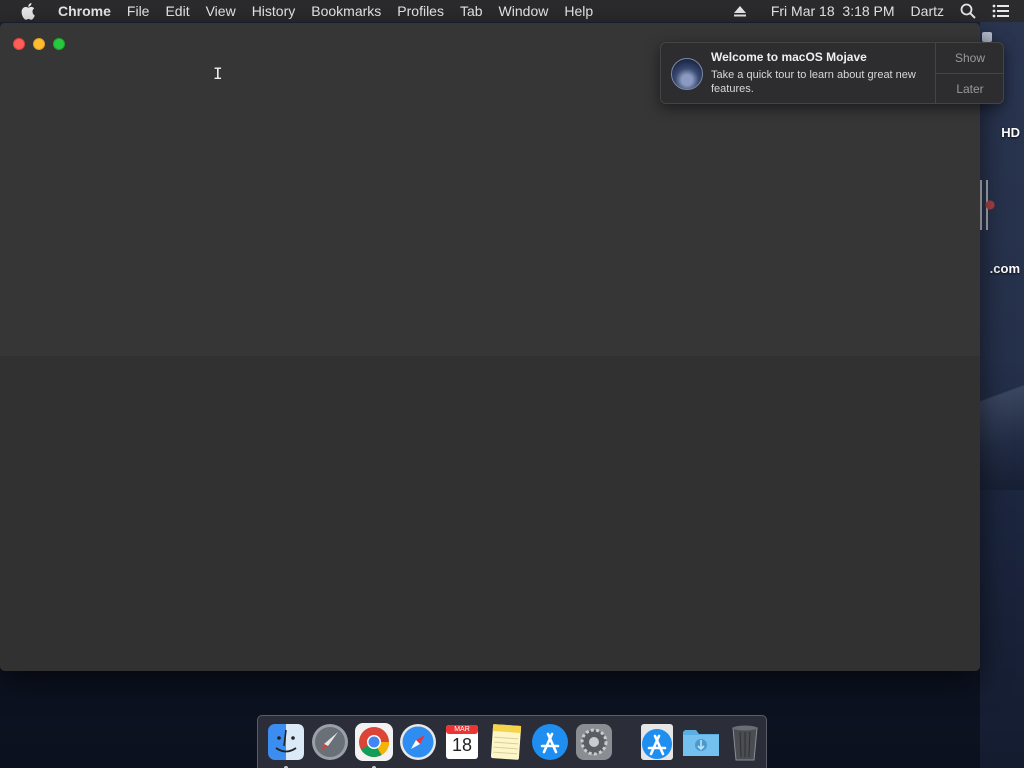  I want to click on menu-window: Window, so click(524, 11).